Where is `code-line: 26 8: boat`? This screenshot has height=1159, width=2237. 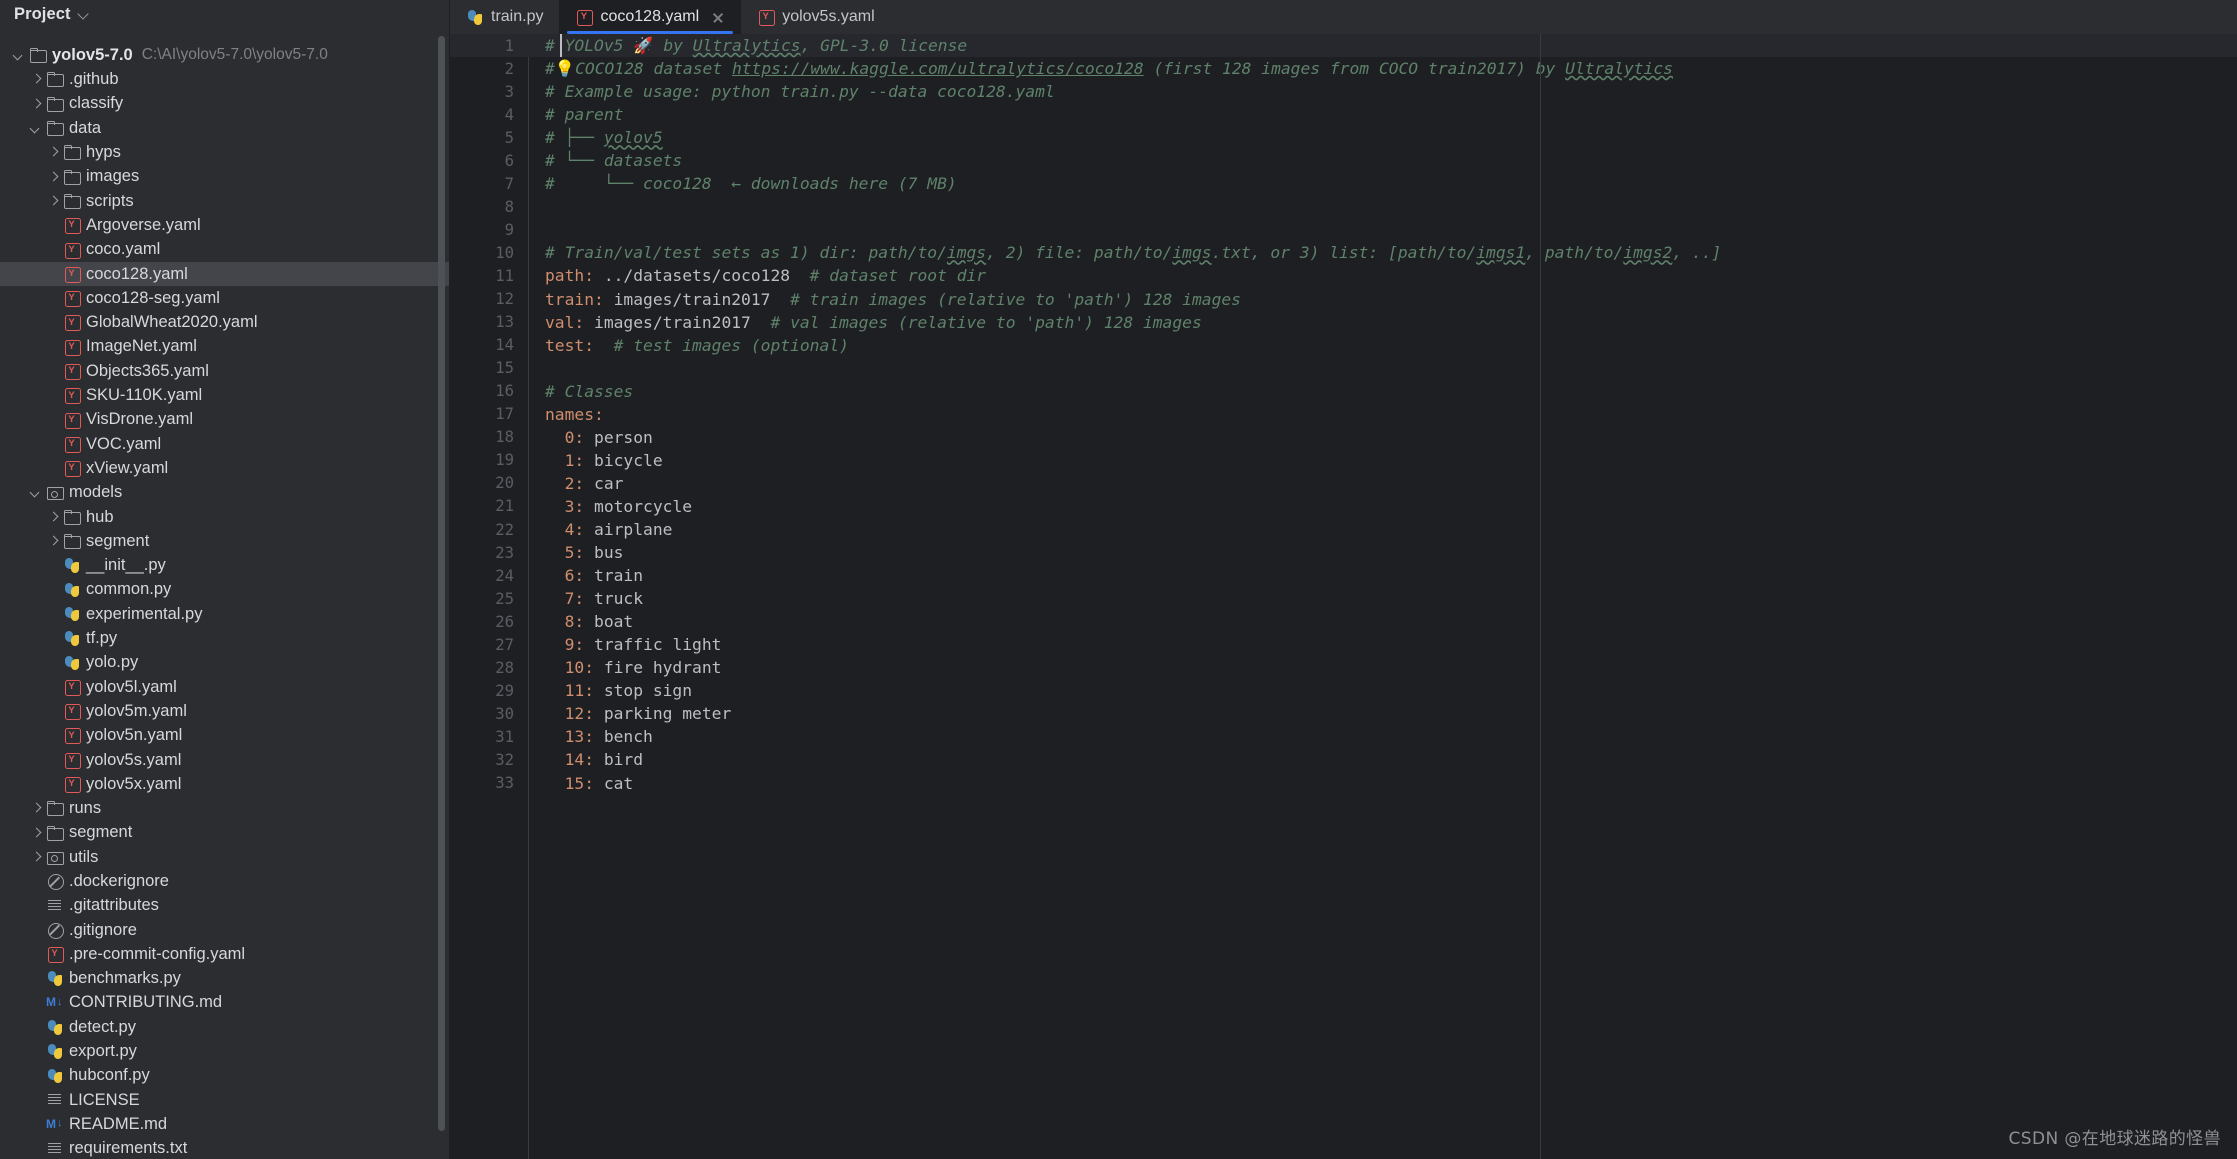 code-line: 26 8: boat is located at coordinates (1343, 621).